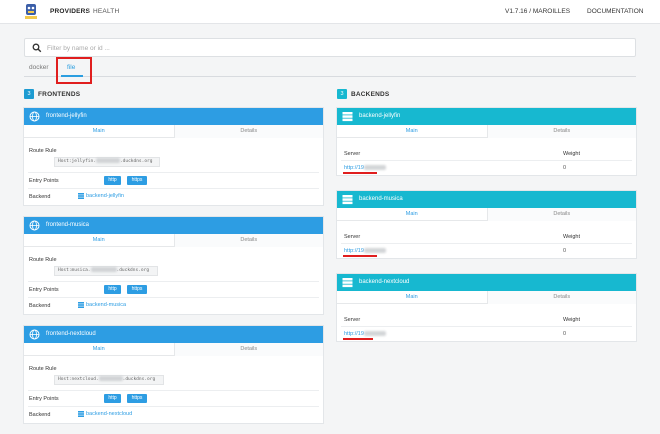  Describe the element at coordinates (37, 48) in the screenshot. I see `search-icon` at that location.